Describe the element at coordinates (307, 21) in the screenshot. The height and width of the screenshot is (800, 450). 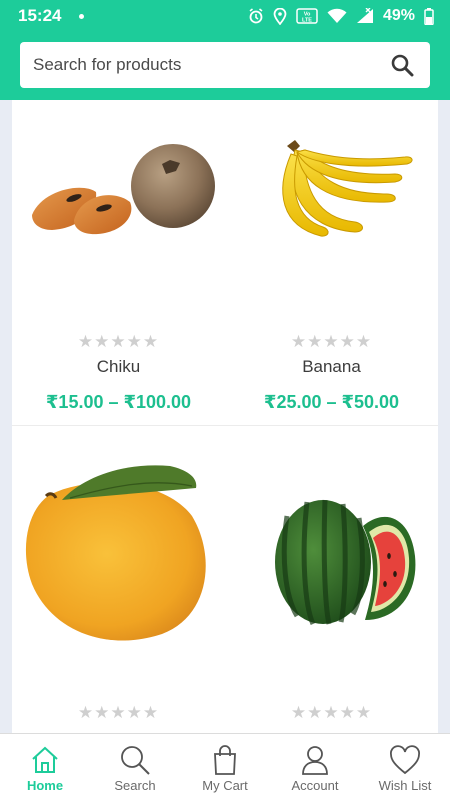
I see `svg-text: LTE` at that location.